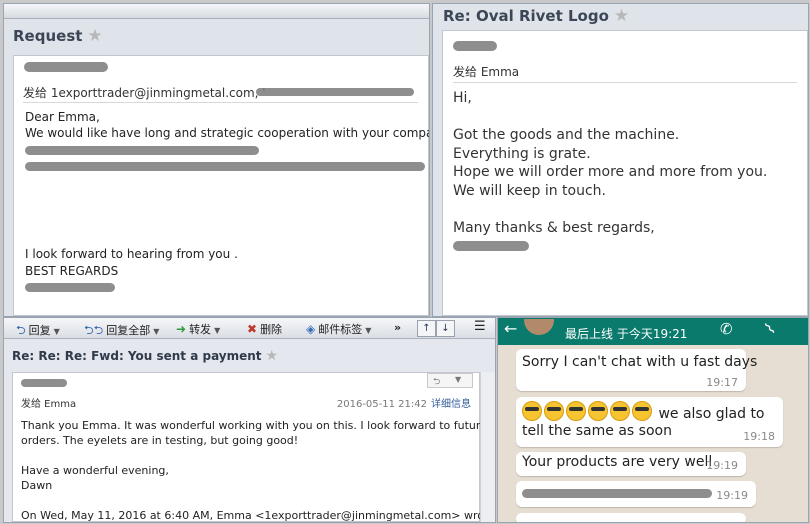  What do you see at coordinates (58, 36) in the screenshot?
I see `email-subject: Request ★` at bounding box center [58, 36].